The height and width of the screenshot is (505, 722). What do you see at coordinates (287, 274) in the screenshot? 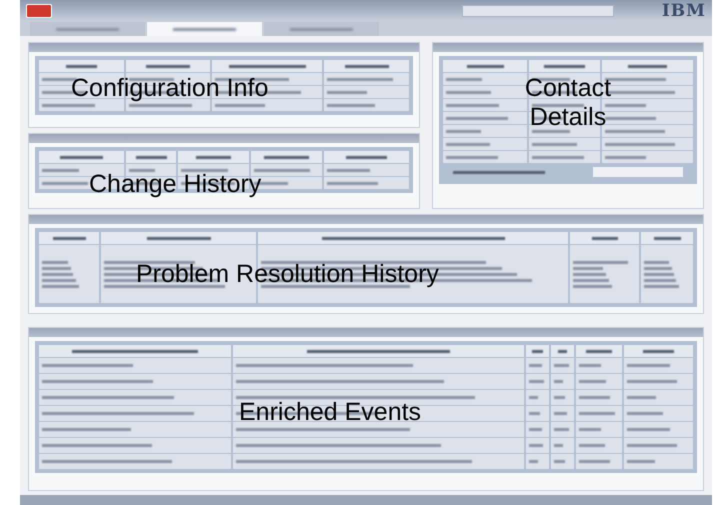
I see `section-label: Problem Resolution History` at bounding box center [287, 274].